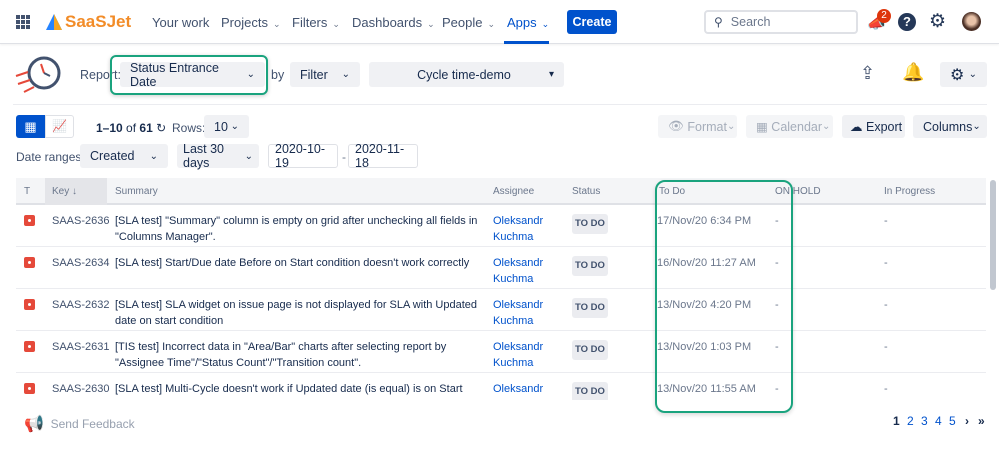  Describe the element at coordinates (924, 421) in the screenshot. I see `page-link: 3` at that location.